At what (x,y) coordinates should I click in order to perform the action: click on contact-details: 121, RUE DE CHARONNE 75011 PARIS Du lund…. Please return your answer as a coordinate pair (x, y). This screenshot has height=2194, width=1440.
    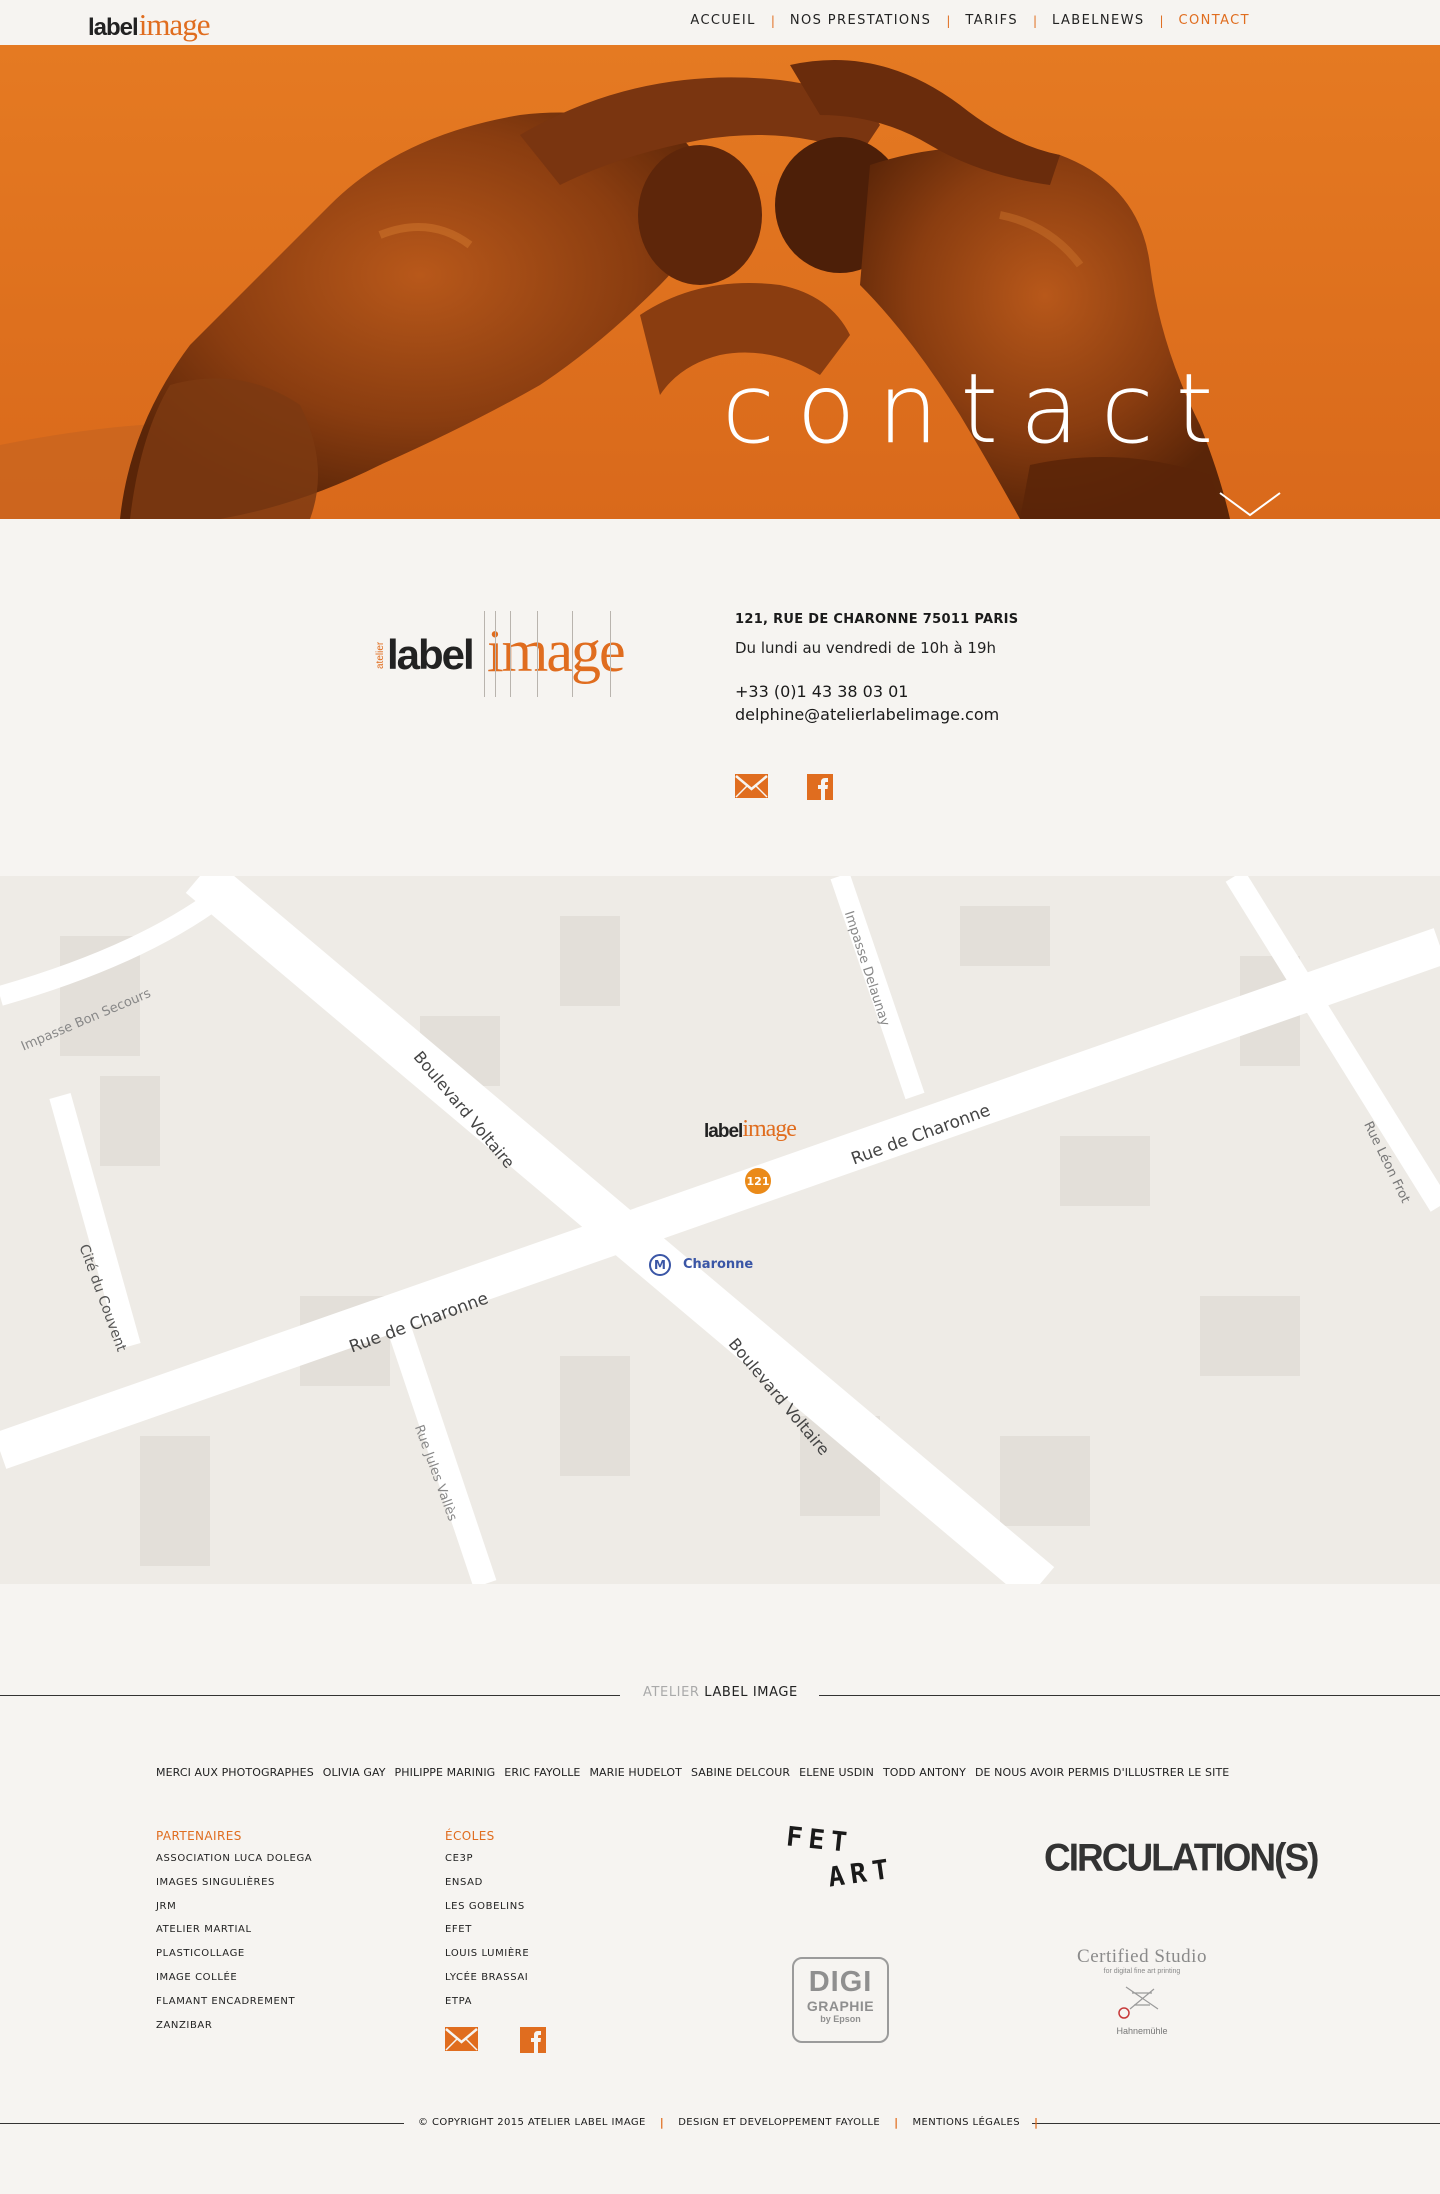
    Looking at the image, I should click on (935, 668).